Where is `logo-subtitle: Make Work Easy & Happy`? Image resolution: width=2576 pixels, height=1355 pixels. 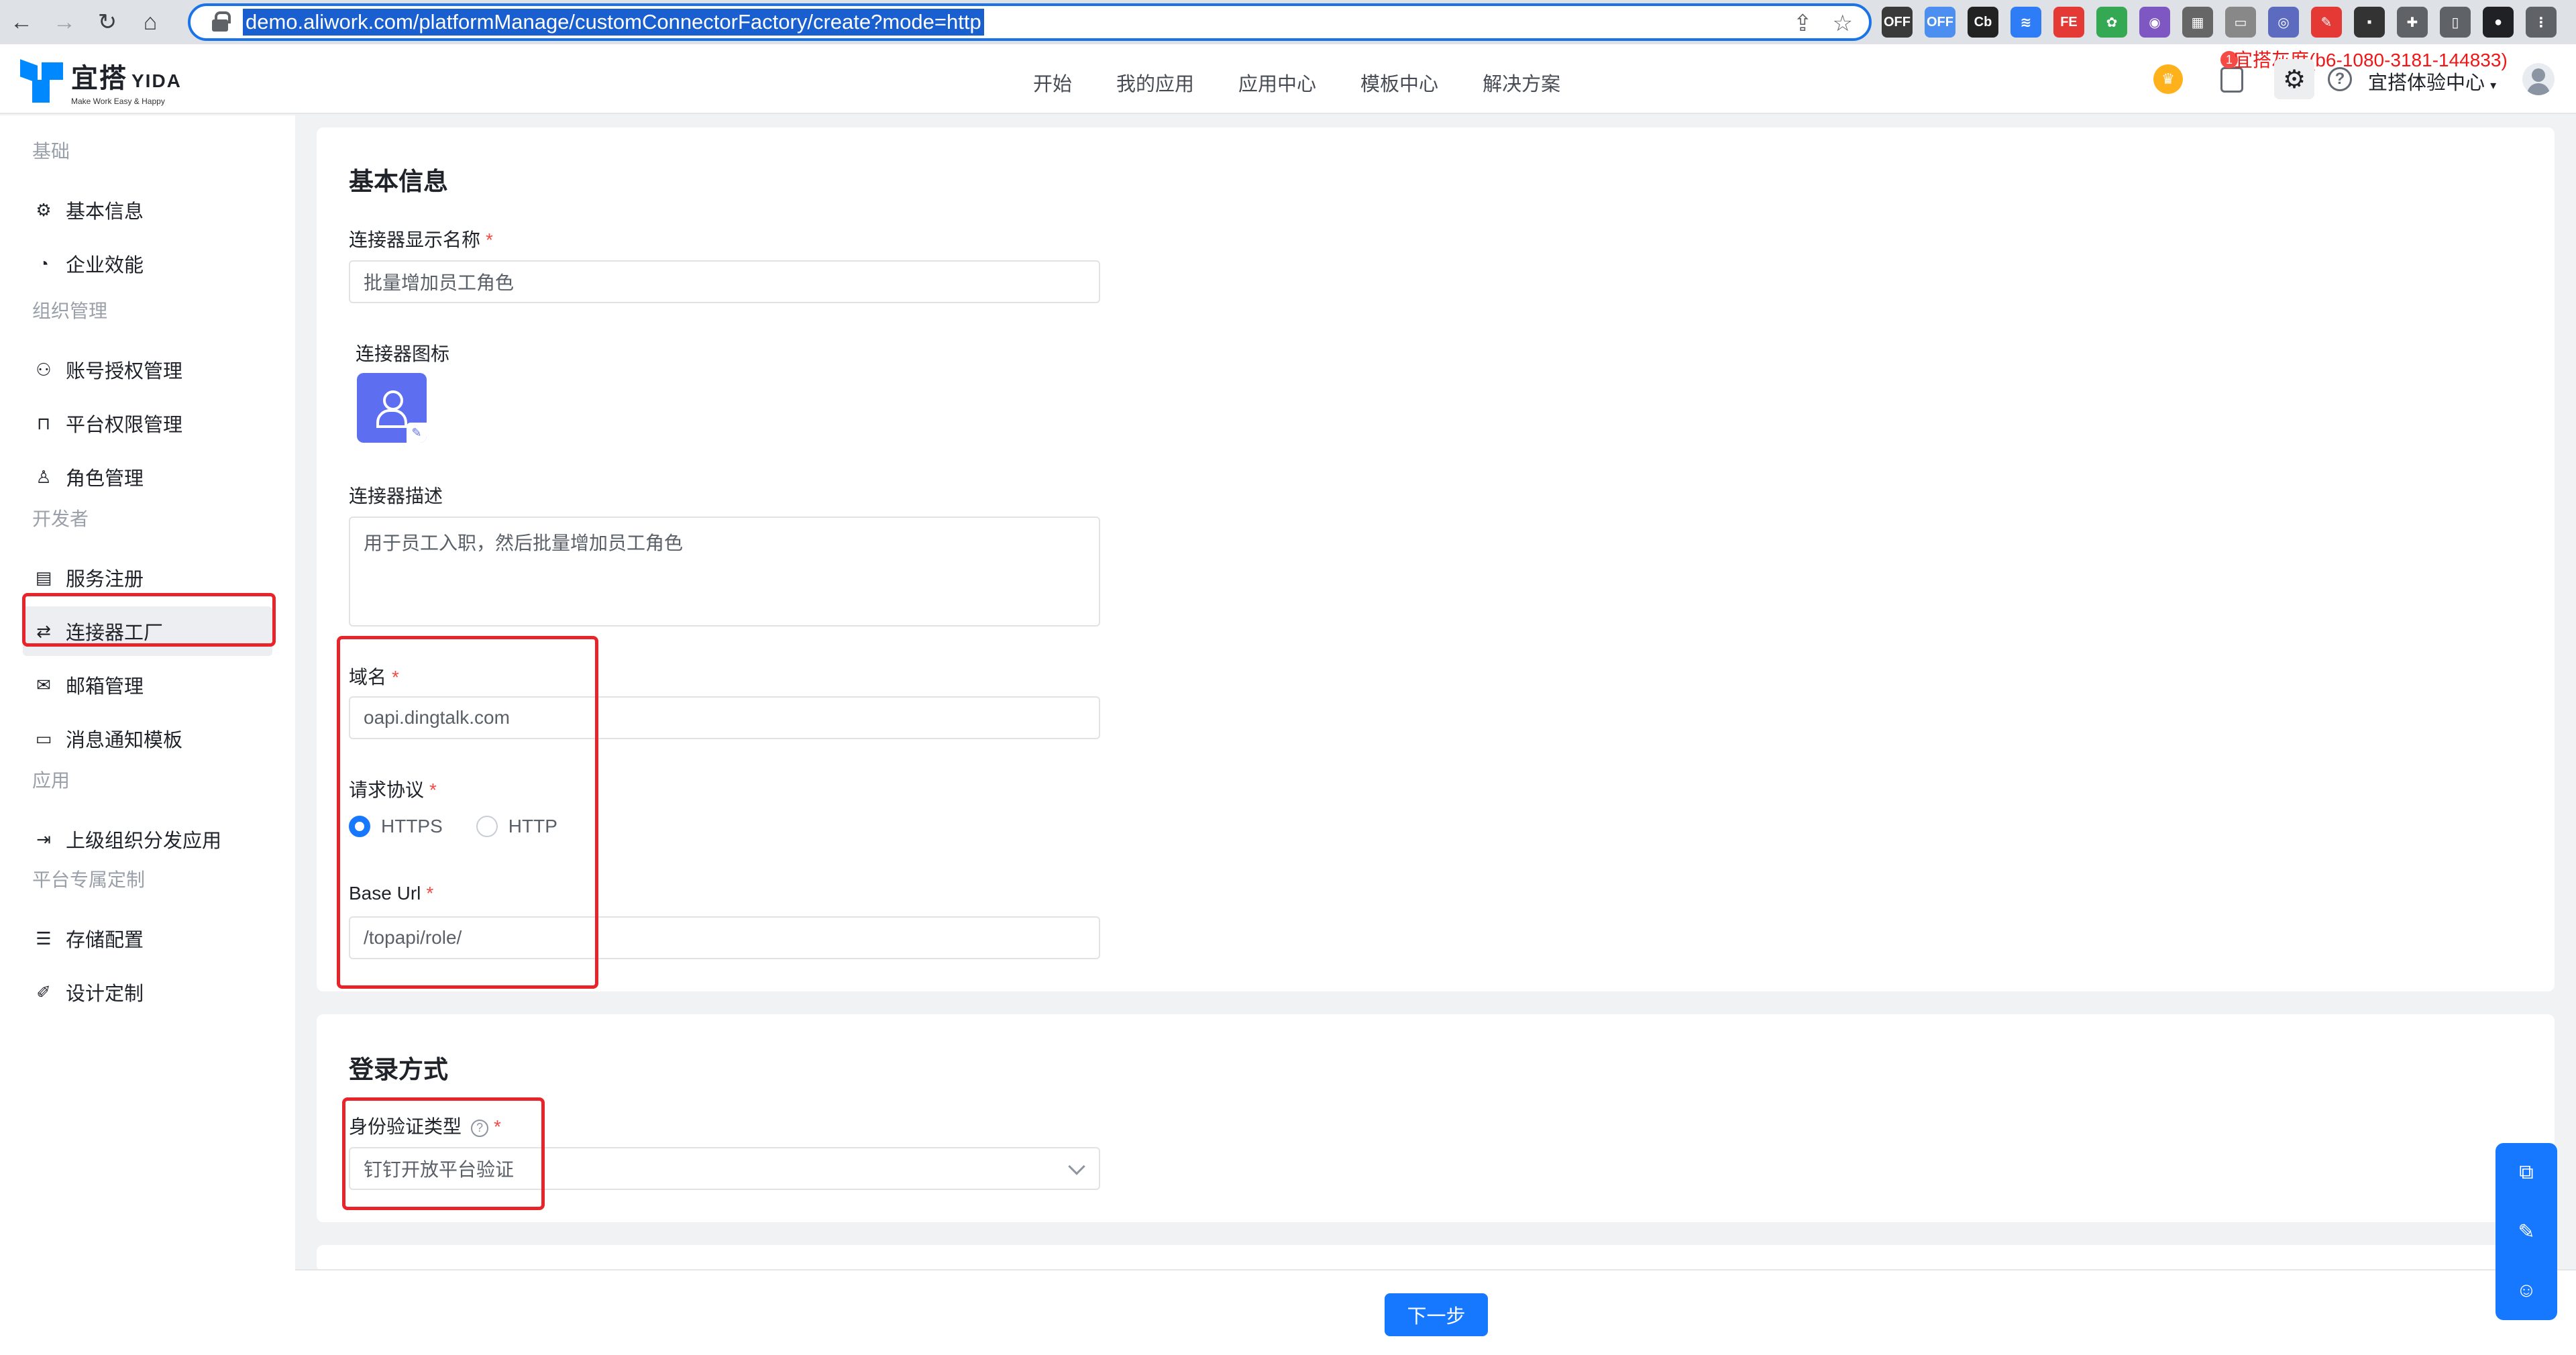 logo-subtitle: Make Work Easy & Happy is located at coordinates (118, 102).